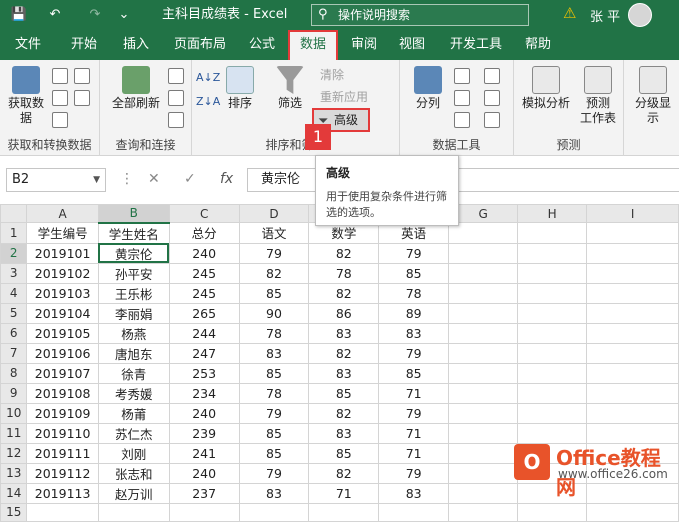  I want to click on existing-connections-icon, so click(82, 98).